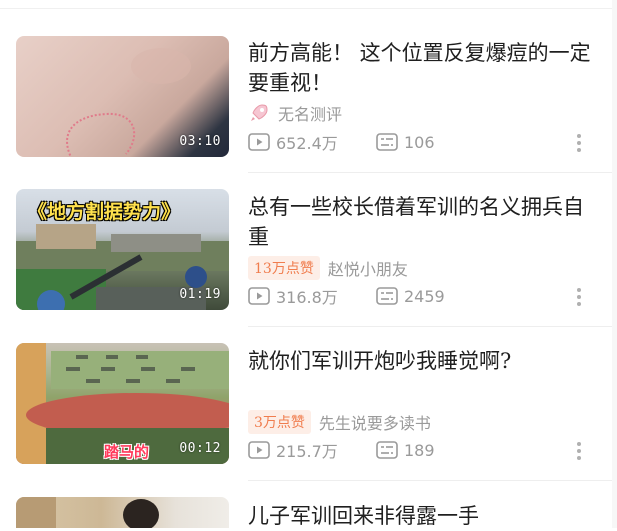  What do you see at coordinates (122, 249) in the screenshot?
I see `video-thumbnail: 《地方割据势力》 01:19` at bounding box center [122, 249].